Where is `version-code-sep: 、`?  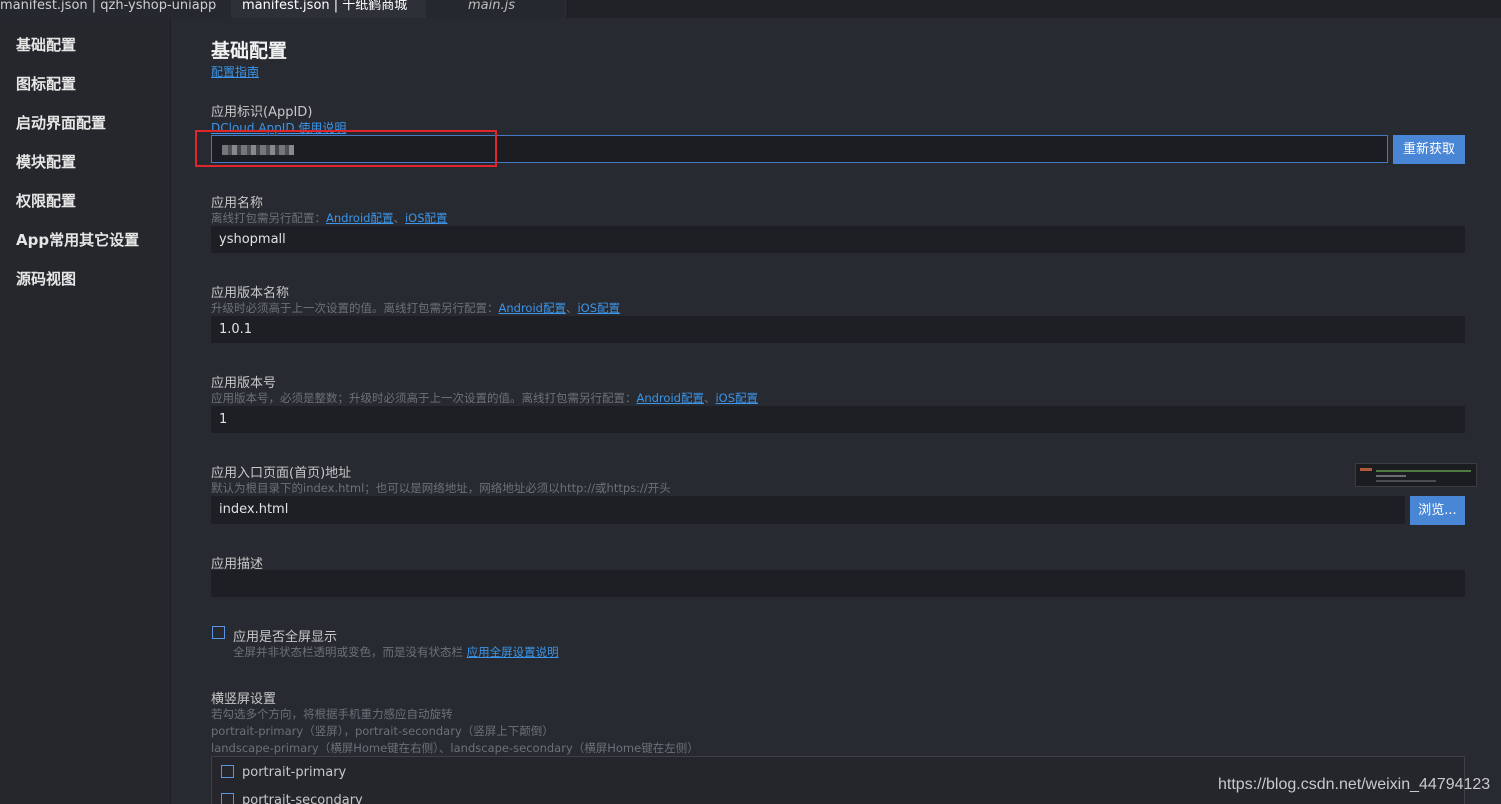
version-code-sep: 、 is located at coordinates (709, 398).